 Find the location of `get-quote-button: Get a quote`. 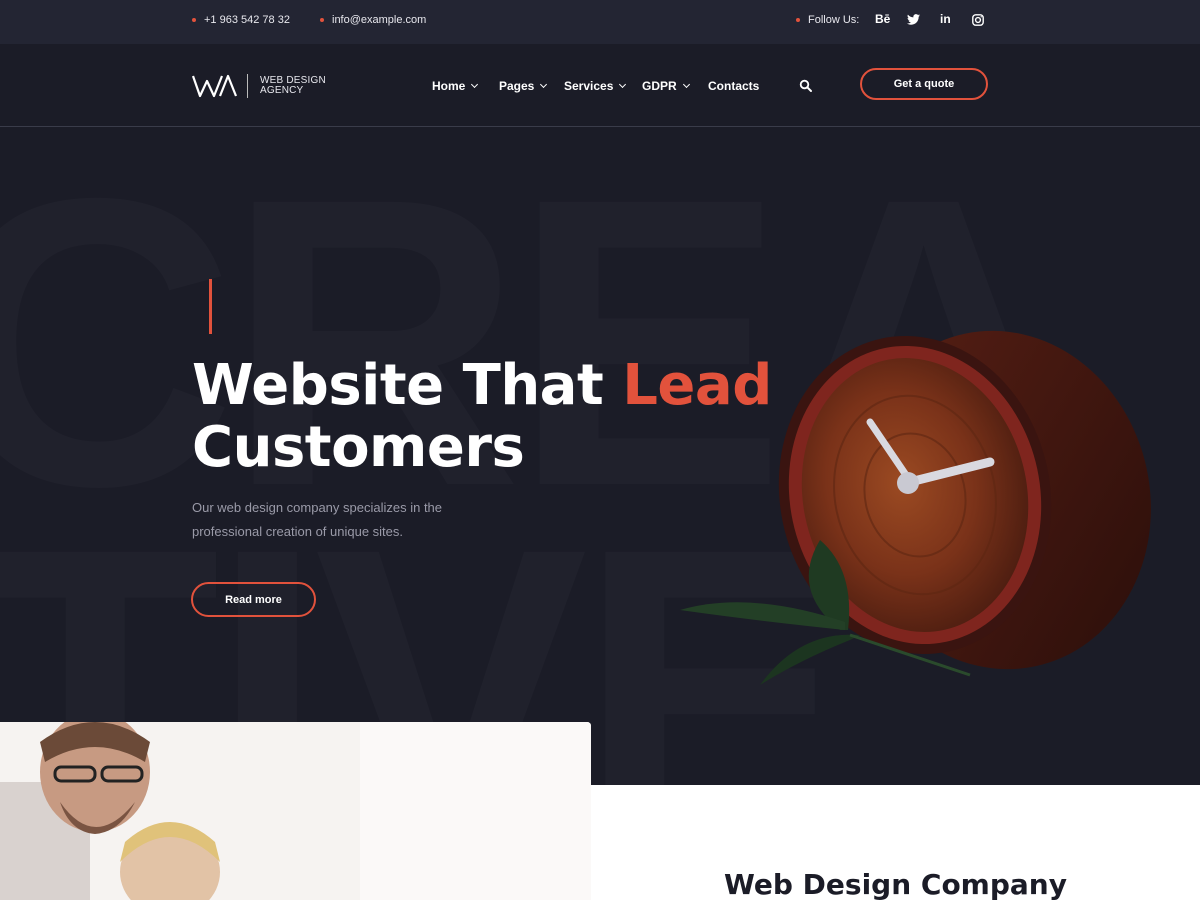

get-quote-button: Get a quote is located at coordinates (924, 84).